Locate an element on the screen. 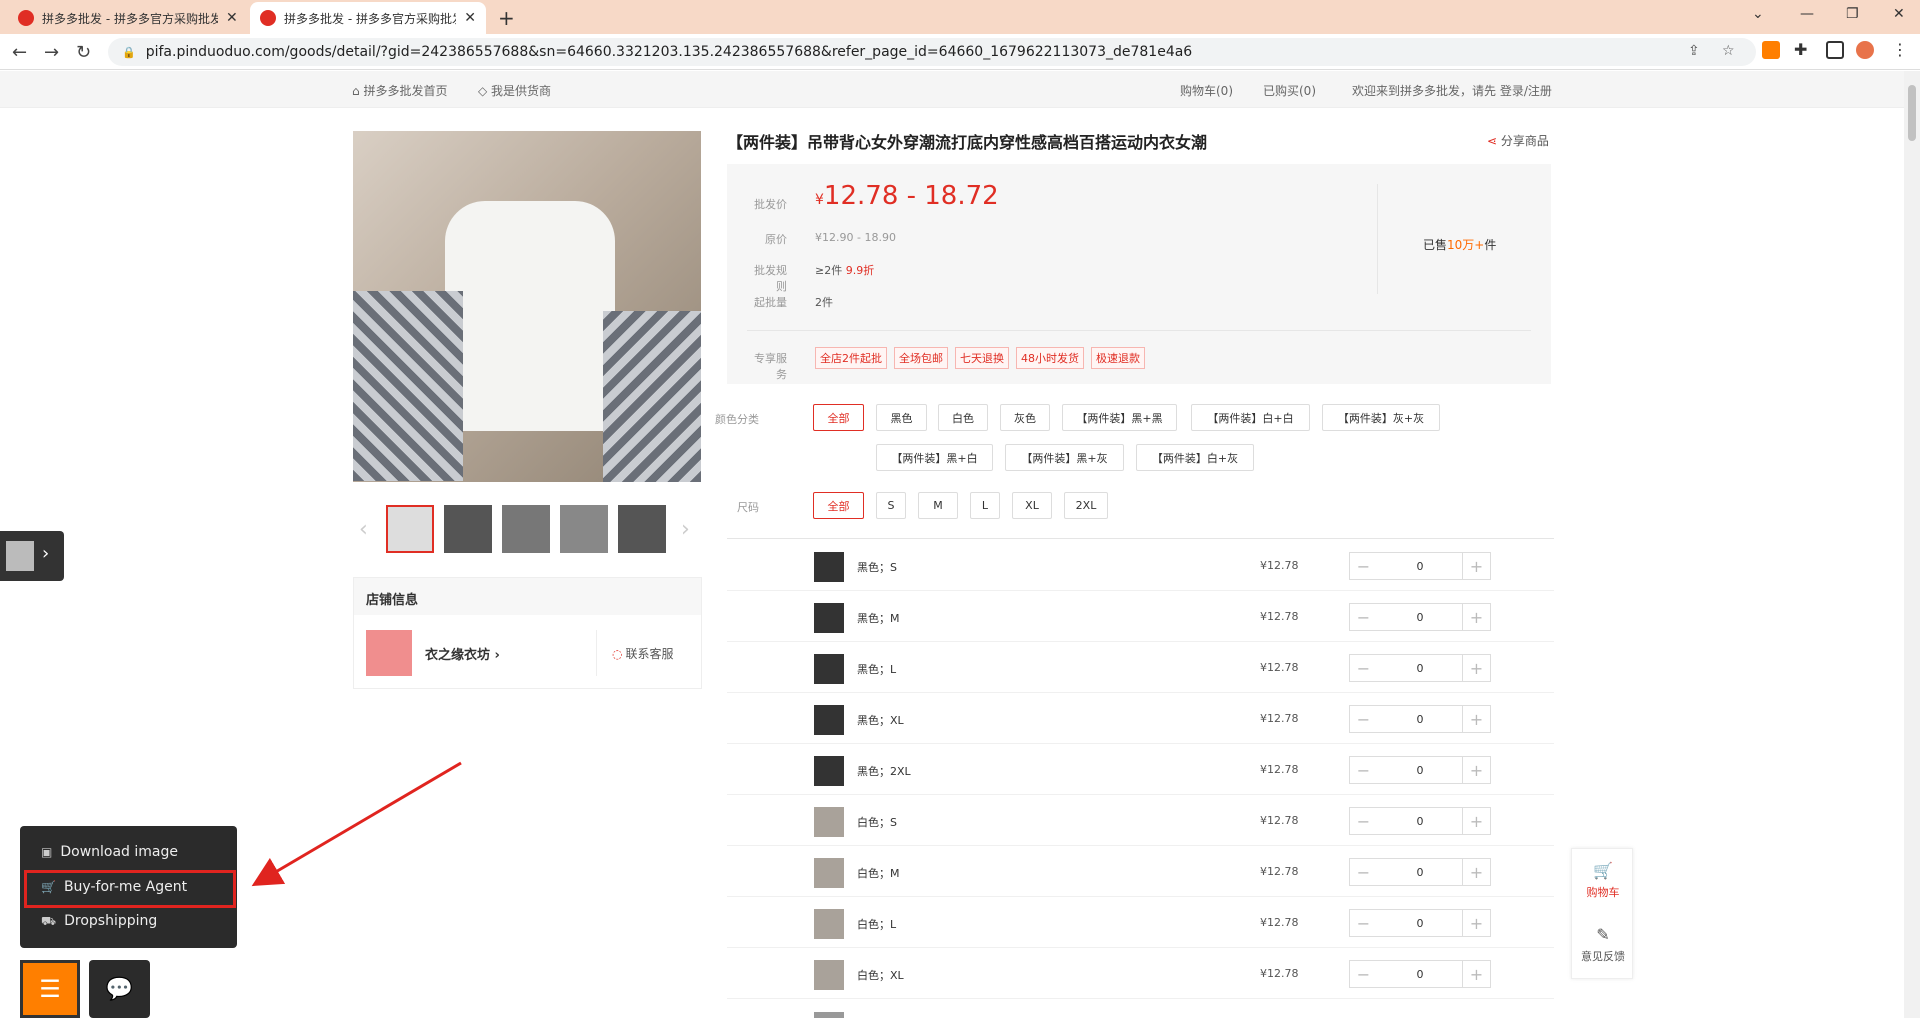 This screenshot has width=1920, height=1018. image-icon: ▣ is located at coordinates (47, 852).